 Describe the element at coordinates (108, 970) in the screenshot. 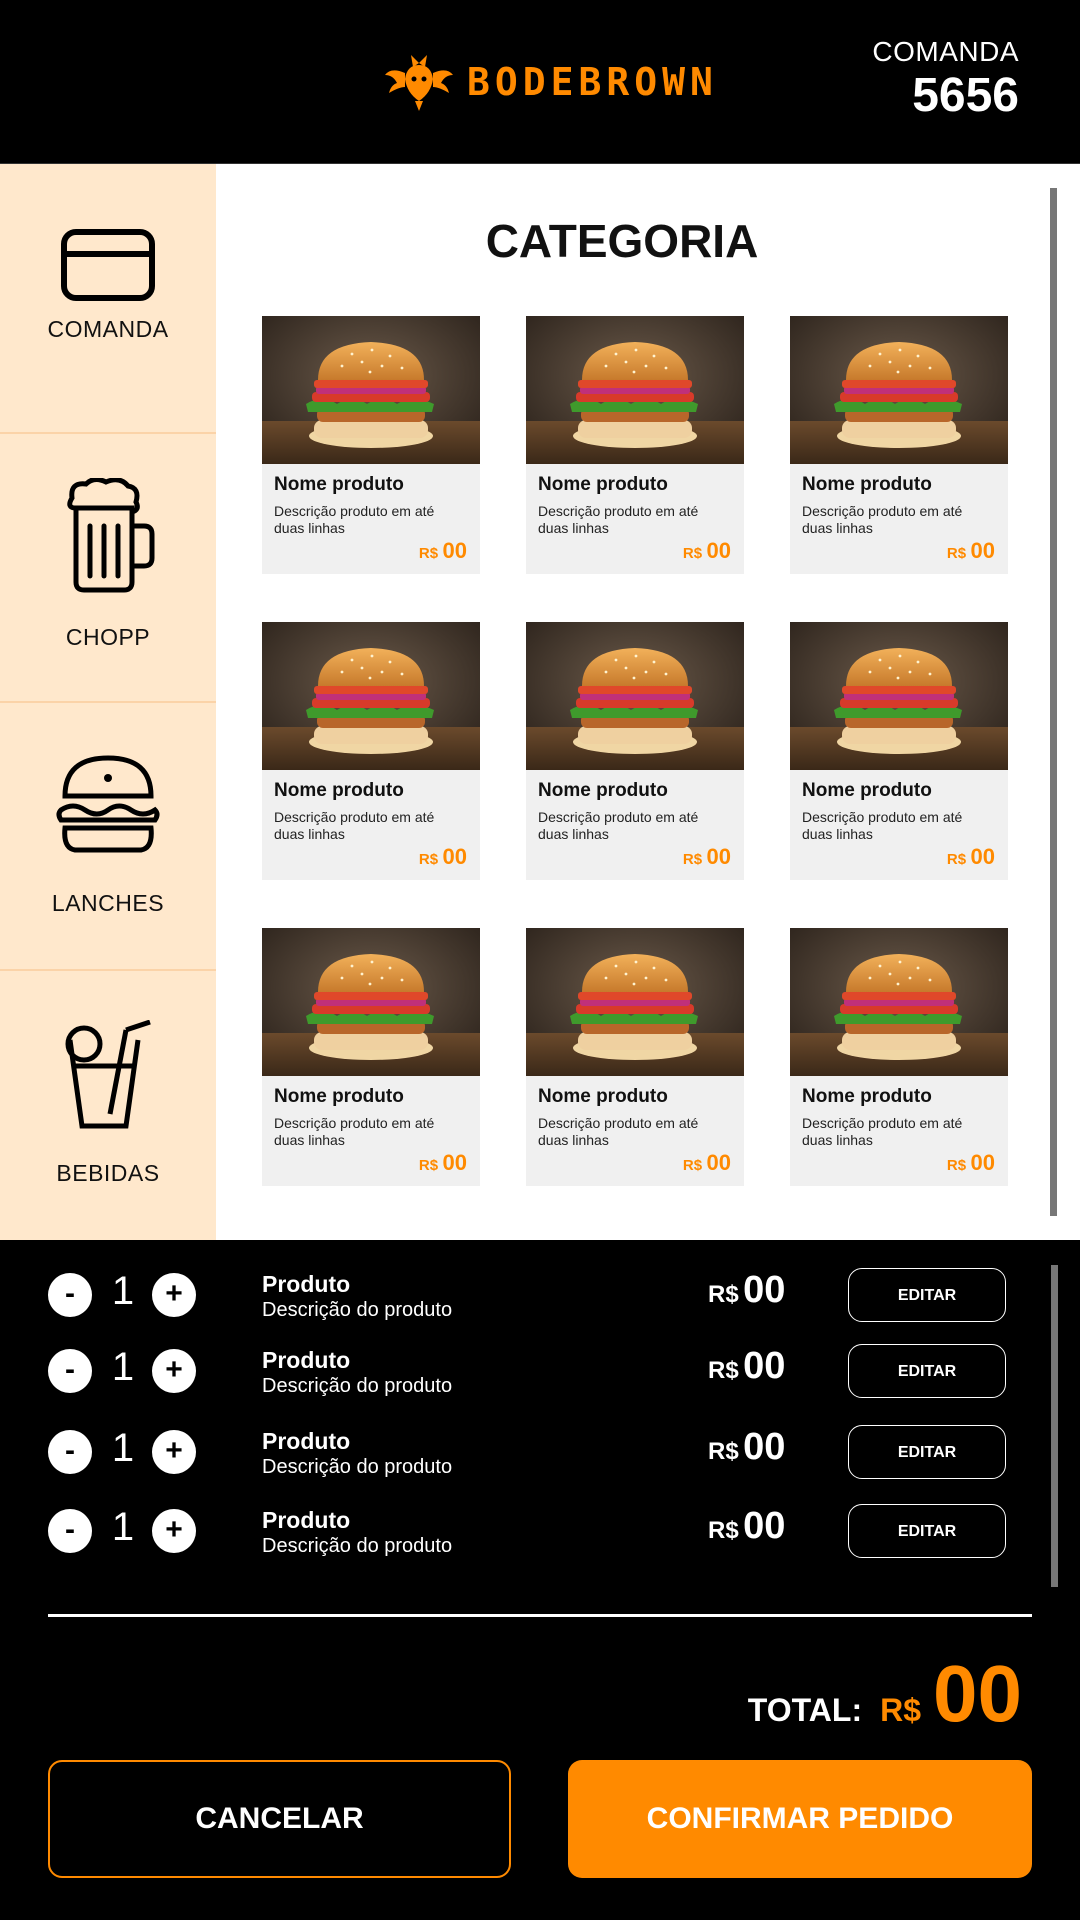

I see `sidebar-divider` at that location.